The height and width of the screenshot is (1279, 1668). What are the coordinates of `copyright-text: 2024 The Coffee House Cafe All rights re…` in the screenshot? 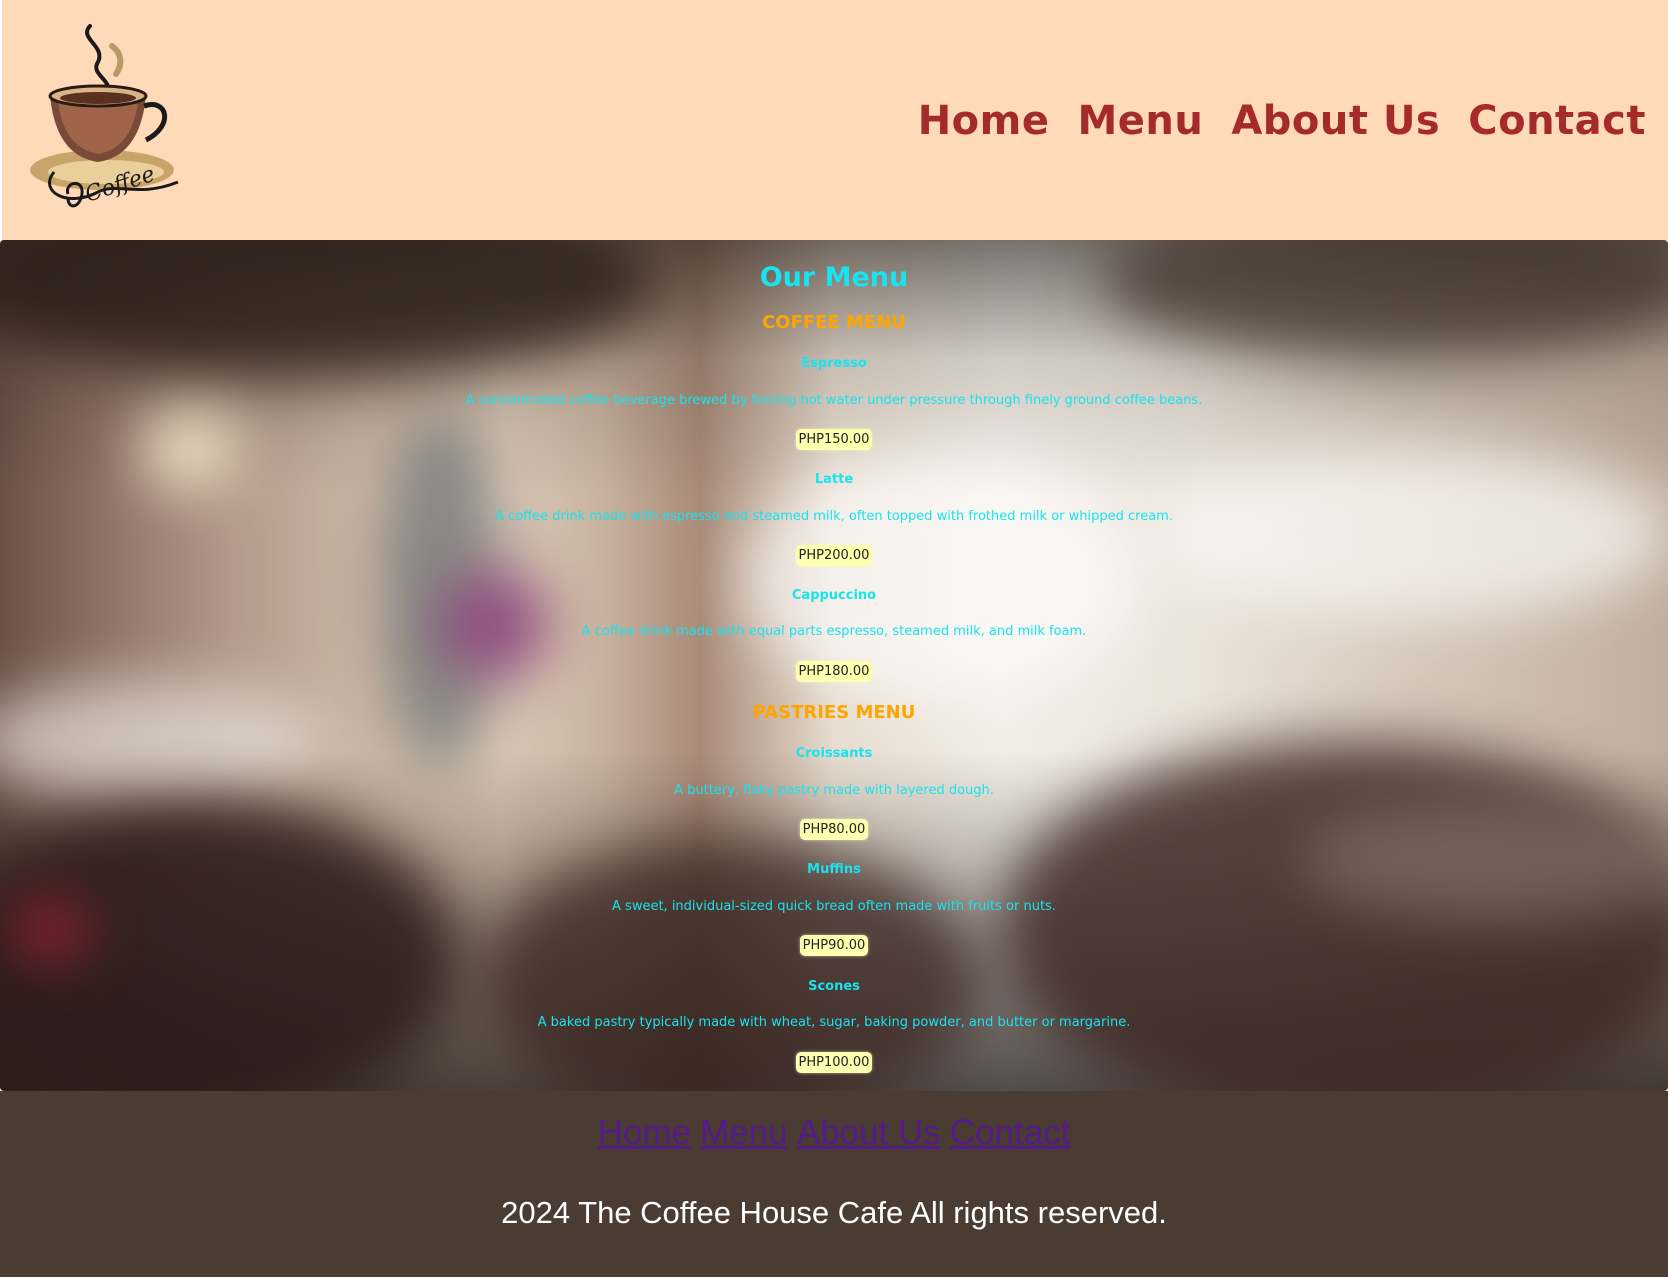 It's located at (834, 1212).